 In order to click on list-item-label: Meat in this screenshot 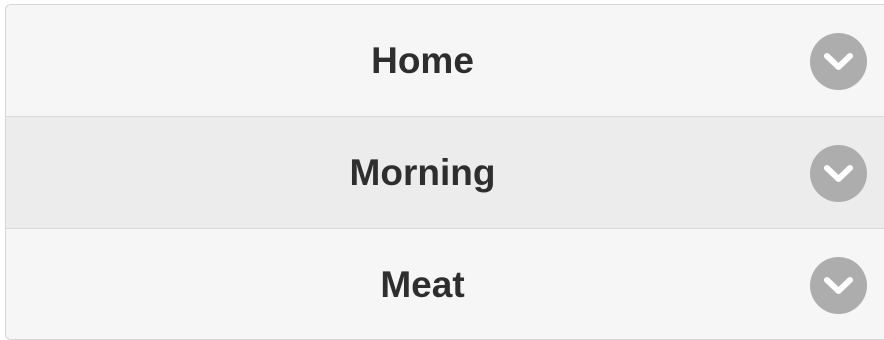, I will do `click(422, 284)`.